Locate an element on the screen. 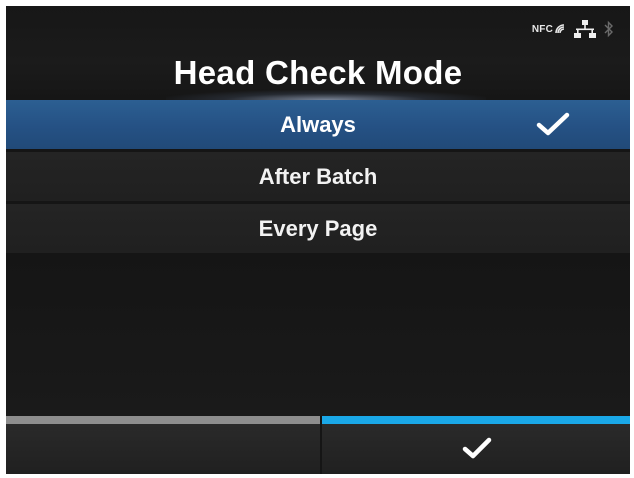 This screenshot has width=634, height=478. title-glow is located at coordinates (326, 95).